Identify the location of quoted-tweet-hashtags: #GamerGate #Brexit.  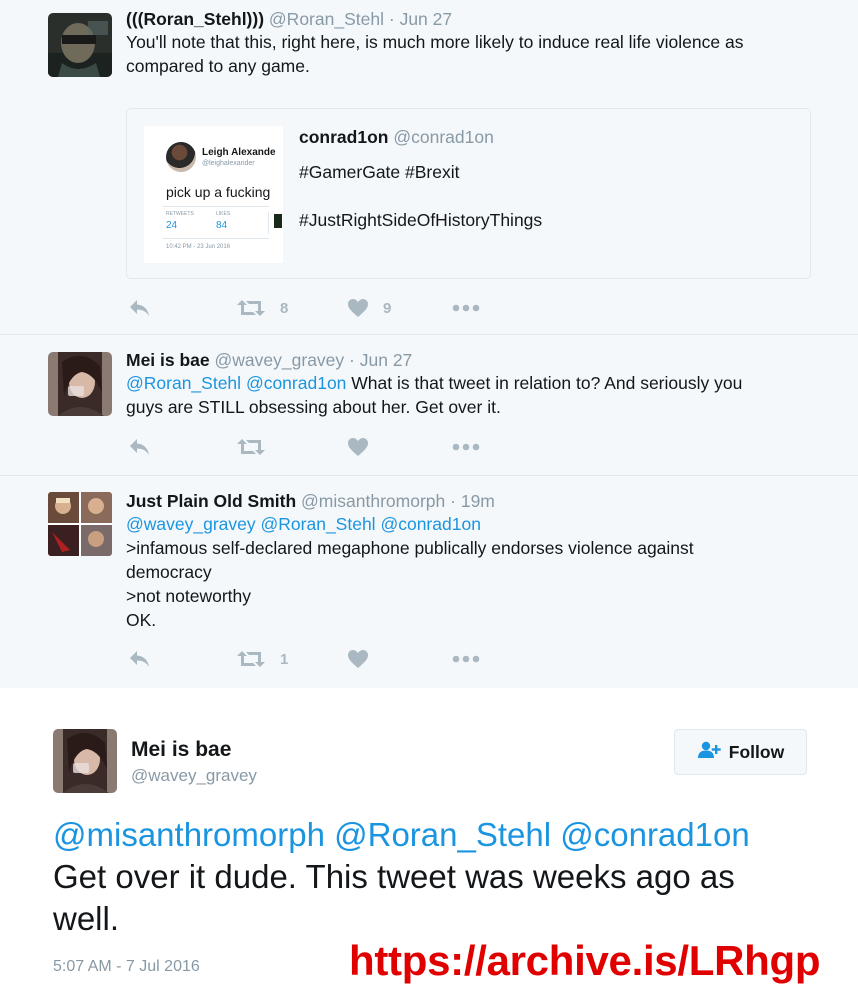
(379, 172).